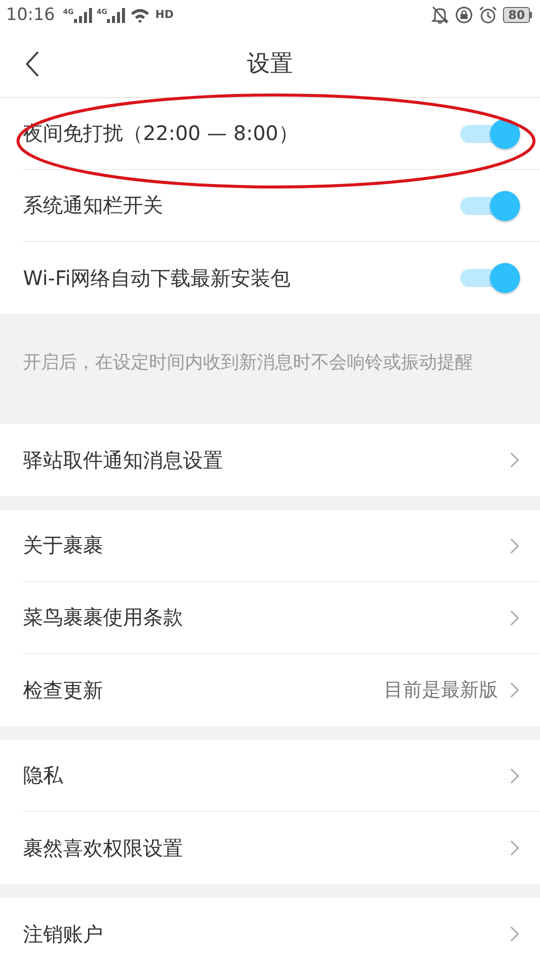 The width and height of the screenshot is (540, 960). Describe the element at coordinates (270, 64) in the screenshot. I see `page-title: 设置` at that location.